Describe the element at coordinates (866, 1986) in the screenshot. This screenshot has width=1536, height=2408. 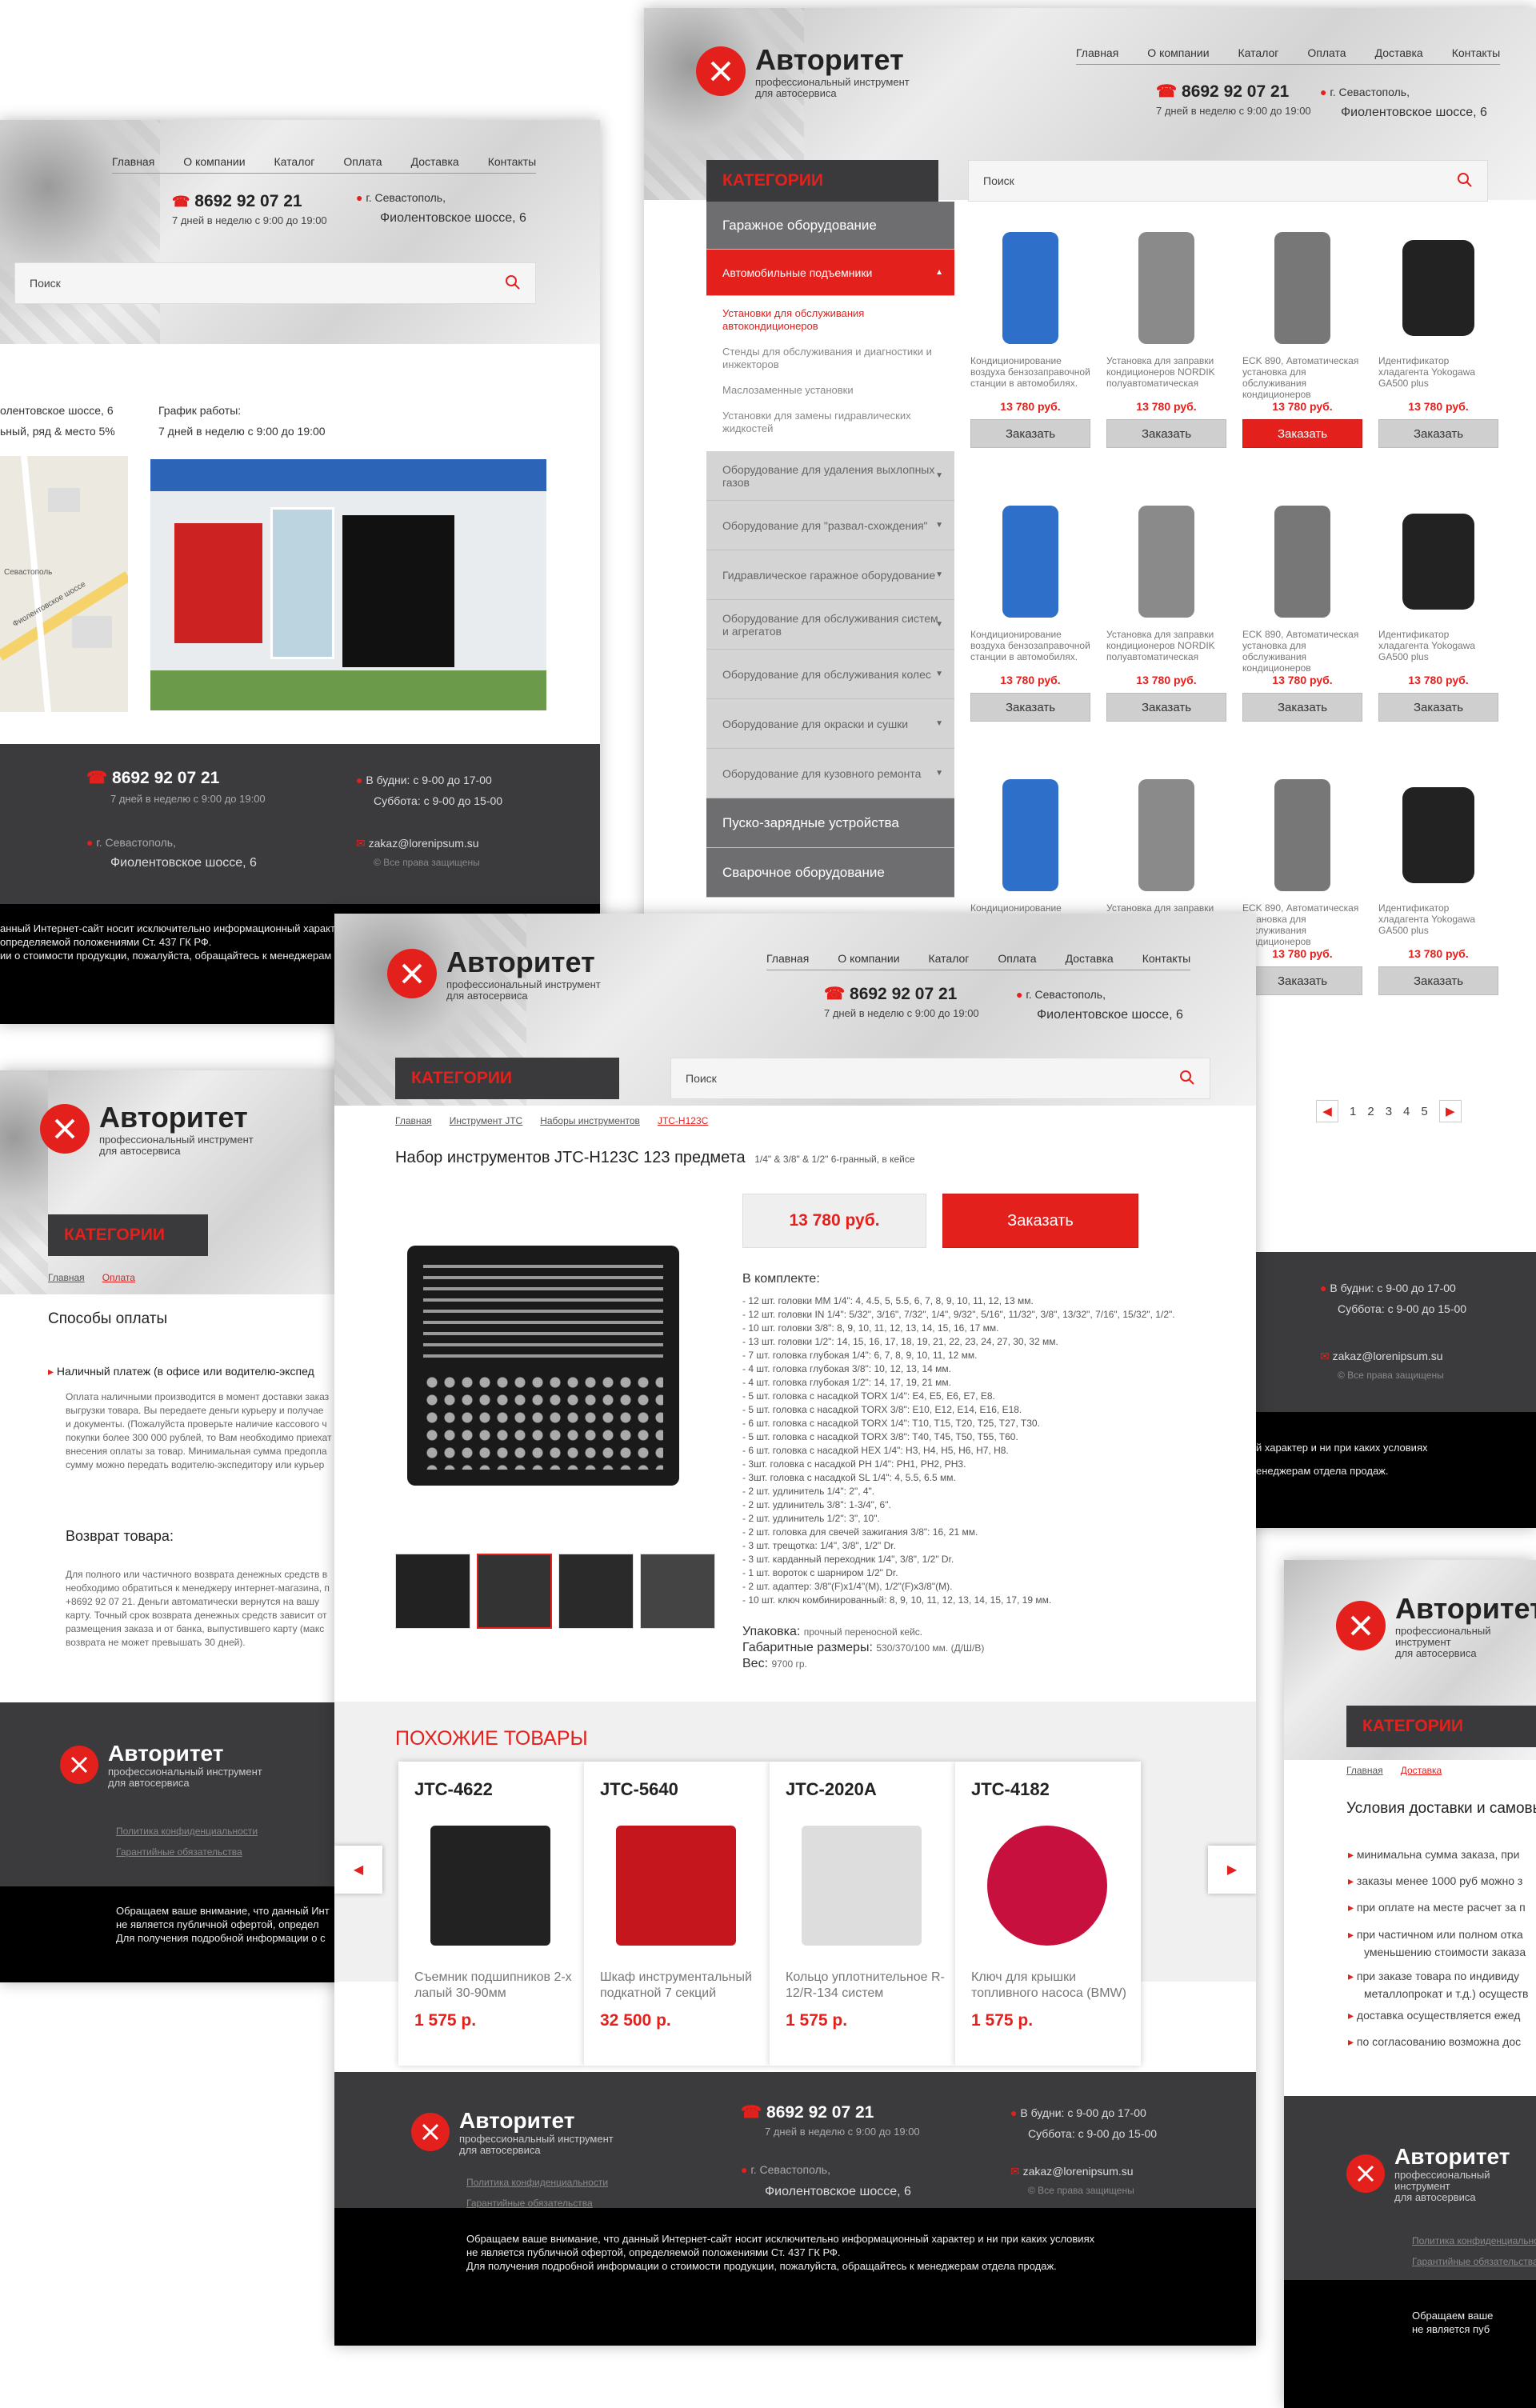
I see `similar-name: Кольцо уплотнительное R-12/R-134 систем` at that location.